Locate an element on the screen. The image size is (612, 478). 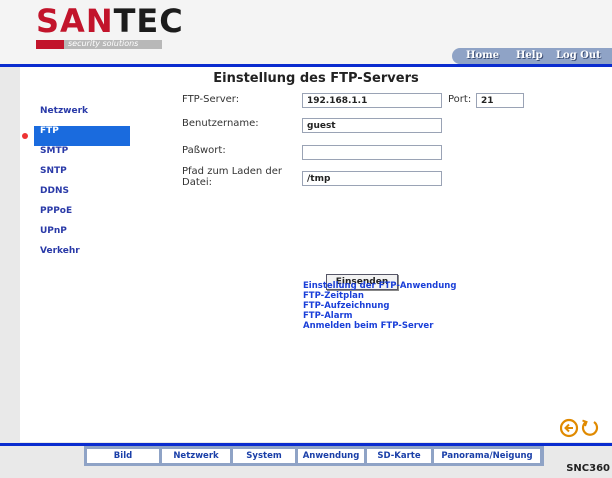
top-nav: Home Help Log Out is located at coordinates (532, 56).